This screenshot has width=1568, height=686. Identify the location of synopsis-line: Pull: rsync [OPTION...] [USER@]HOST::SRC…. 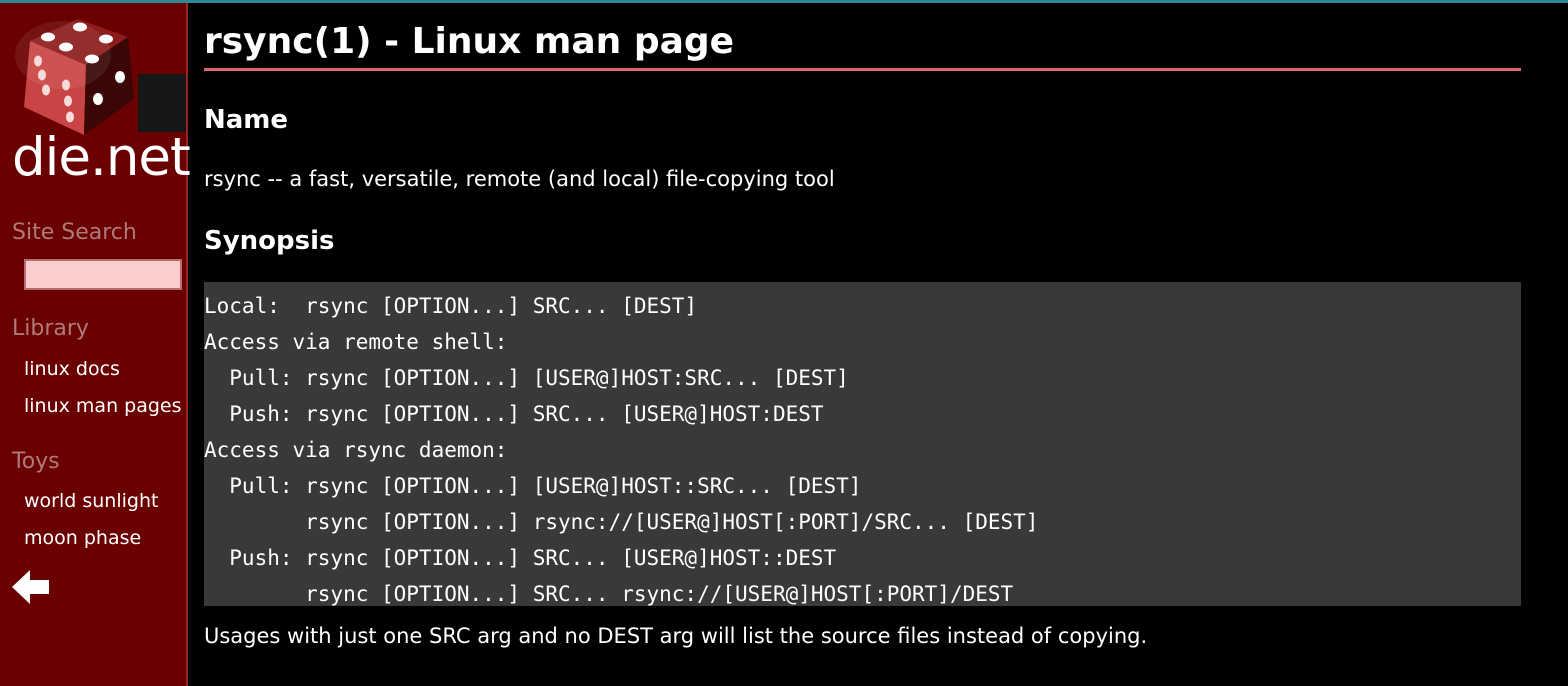
(533, 486).